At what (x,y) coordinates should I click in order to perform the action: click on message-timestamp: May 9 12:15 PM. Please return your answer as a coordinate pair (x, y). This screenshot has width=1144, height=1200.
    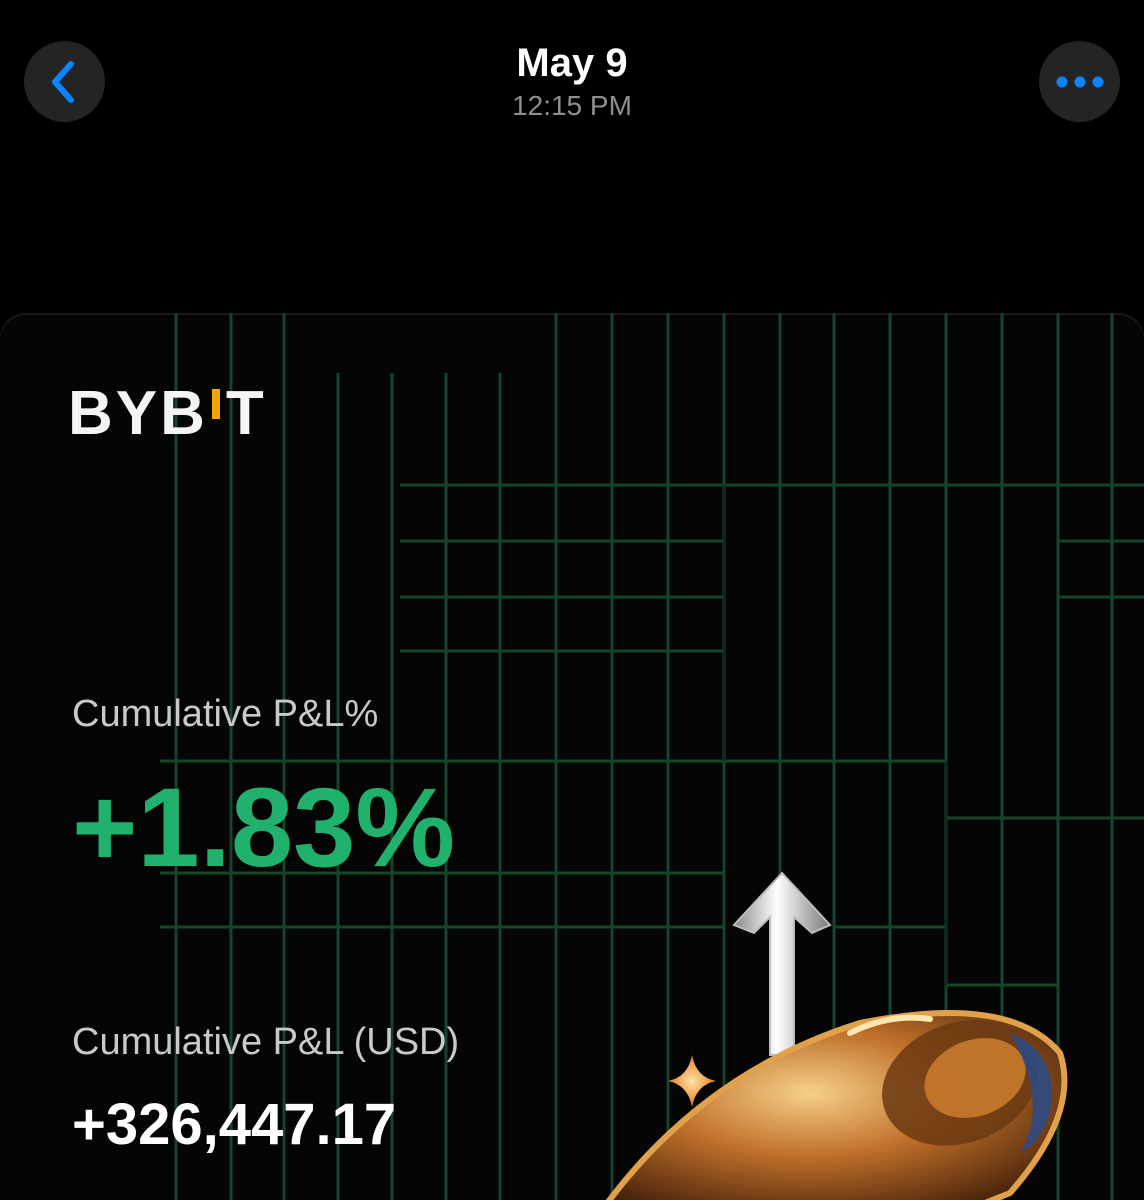
    Looking at the image, I should click on (572, 82).